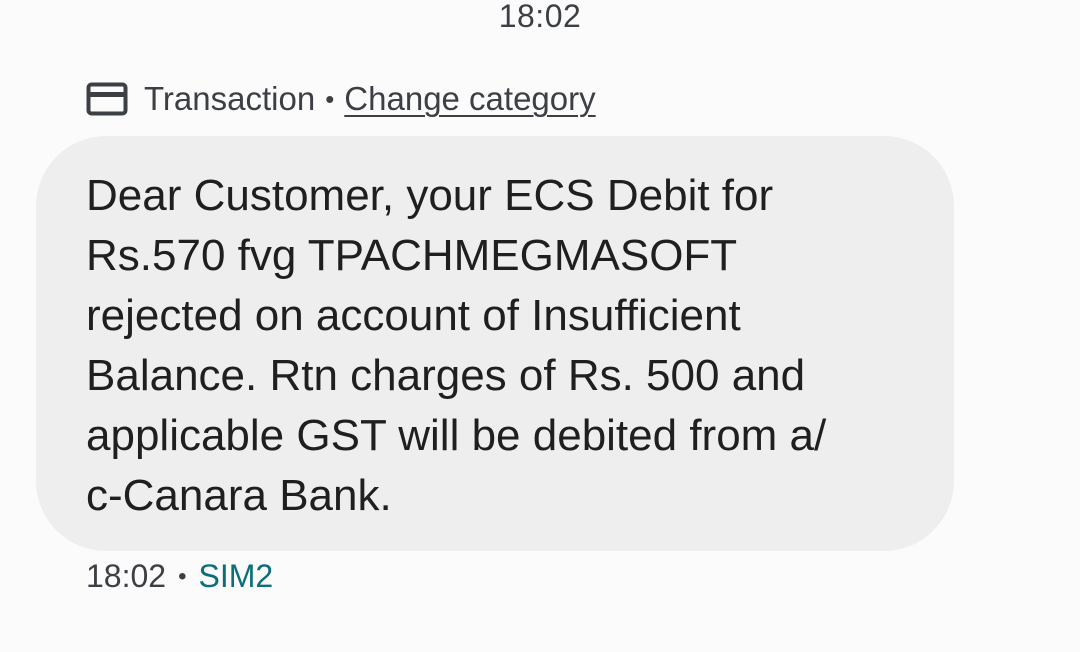 The image size is (1080, 652). Describe the element at coordinates (239, 495) in the screenshot. I see `message-line: c-Canara Bank.` at that location.